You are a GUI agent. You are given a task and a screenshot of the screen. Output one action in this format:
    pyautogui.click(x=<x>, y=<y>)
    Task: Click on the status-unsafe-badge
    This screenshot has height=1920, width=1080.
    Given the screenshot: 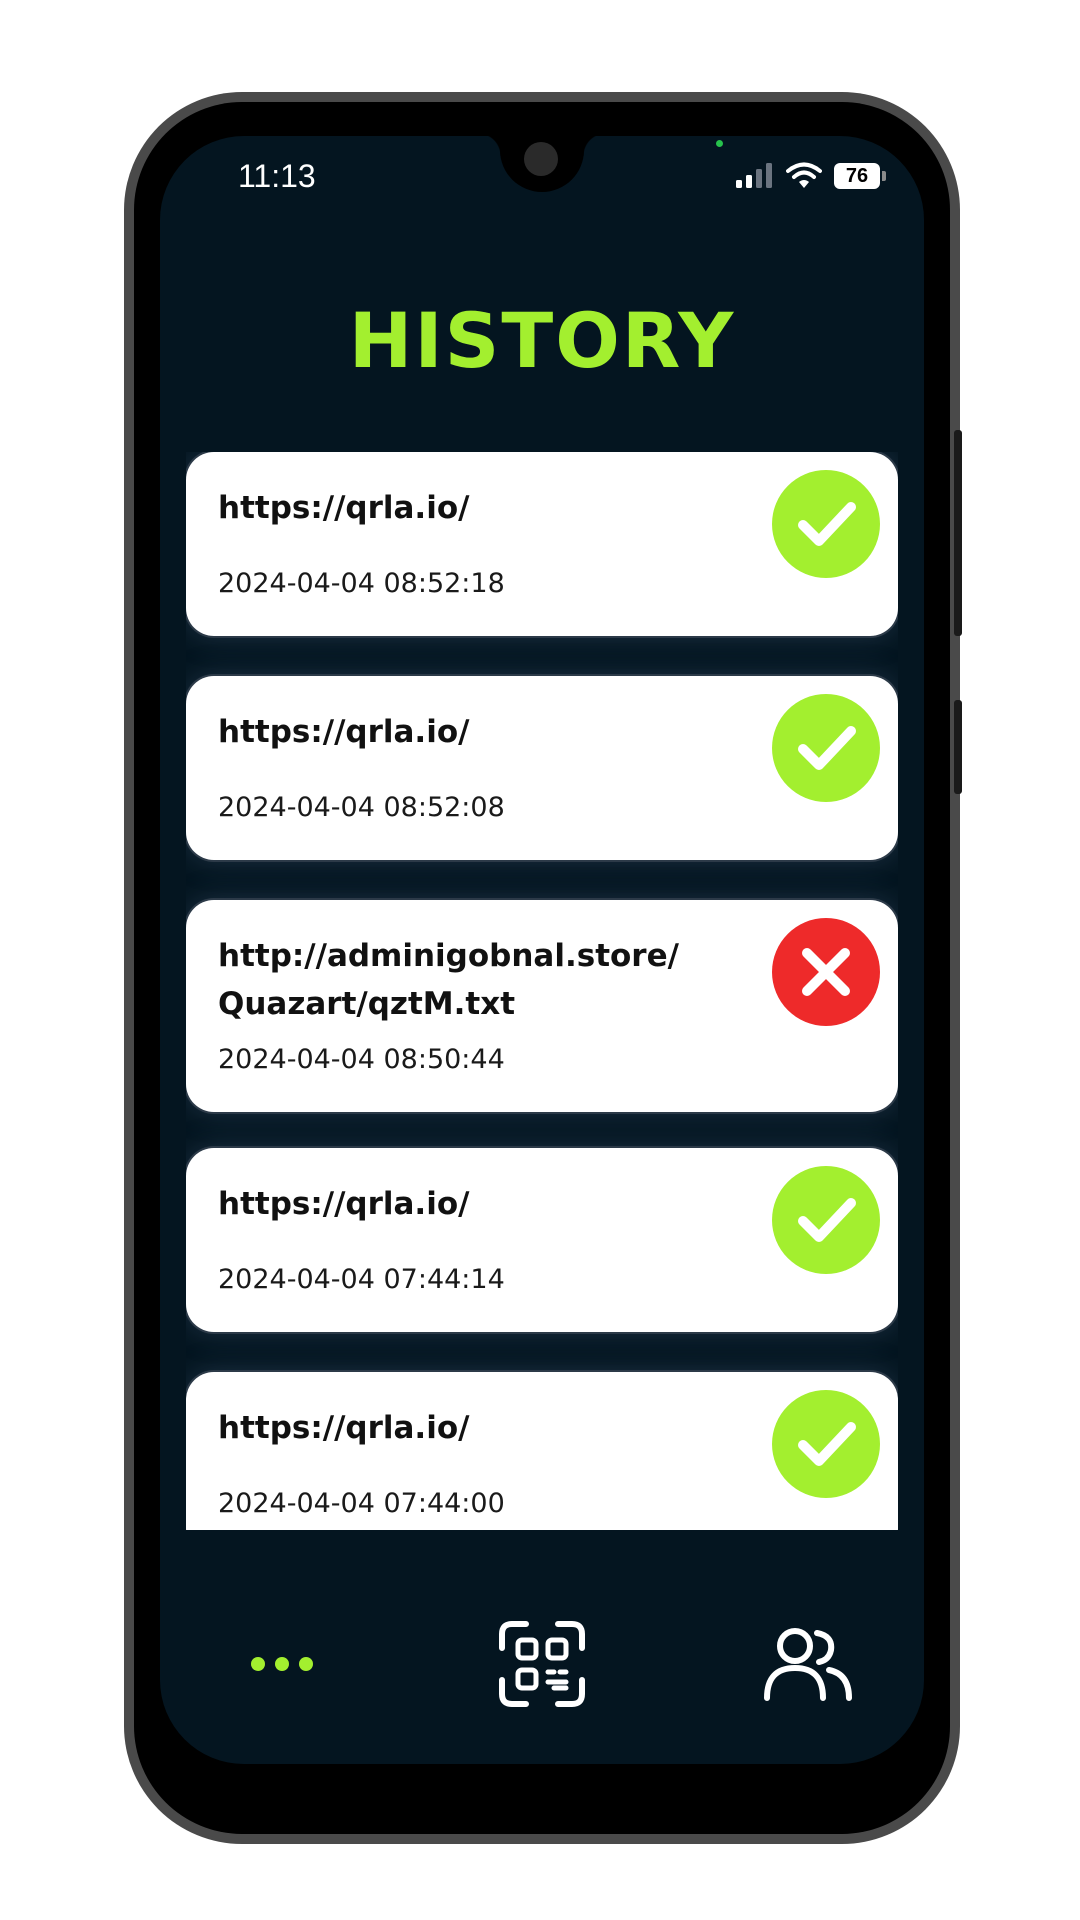 What is the action you would take?
    pyautogui.click(x=826, y=972)
    